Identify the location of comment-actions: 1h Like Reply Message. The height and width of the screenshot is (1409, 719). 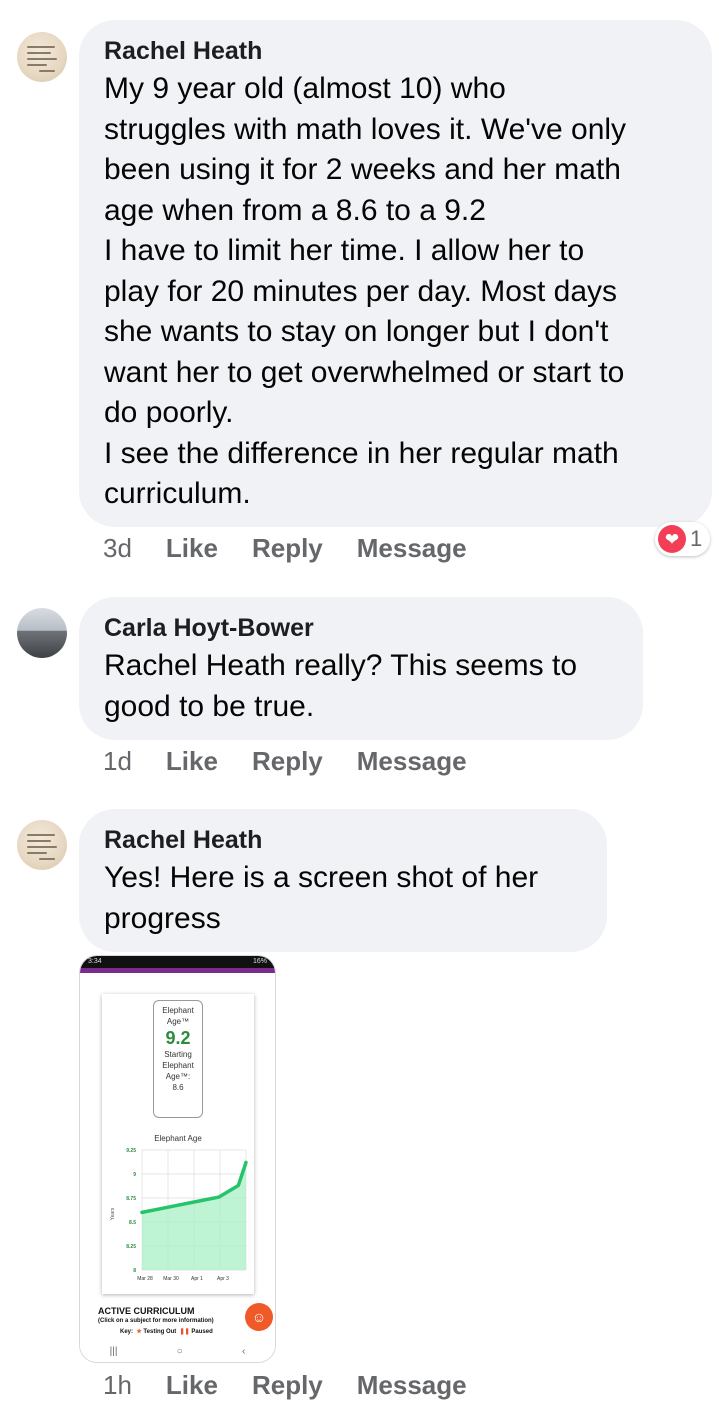
(285, 1385).